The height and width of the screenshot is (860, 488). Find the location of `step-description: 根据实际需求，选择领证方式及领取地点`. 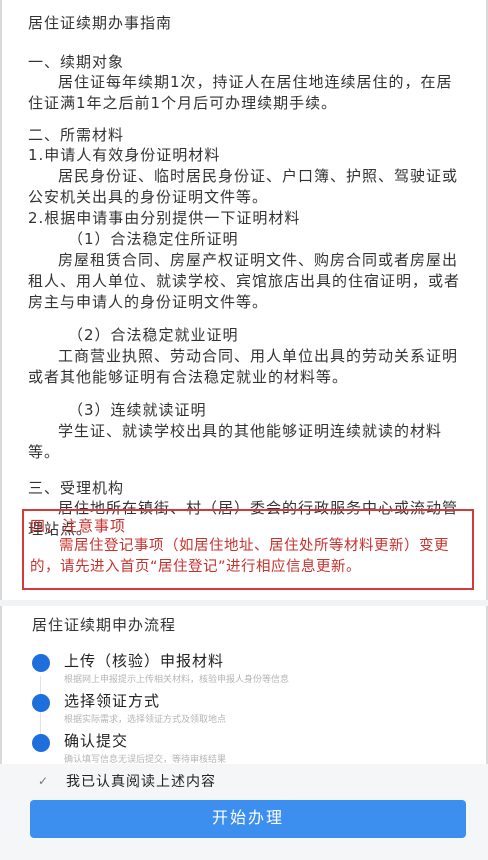

step-description: 根据实际需求，选择领证方式及领取地点 is located at coordinates (145, 720).